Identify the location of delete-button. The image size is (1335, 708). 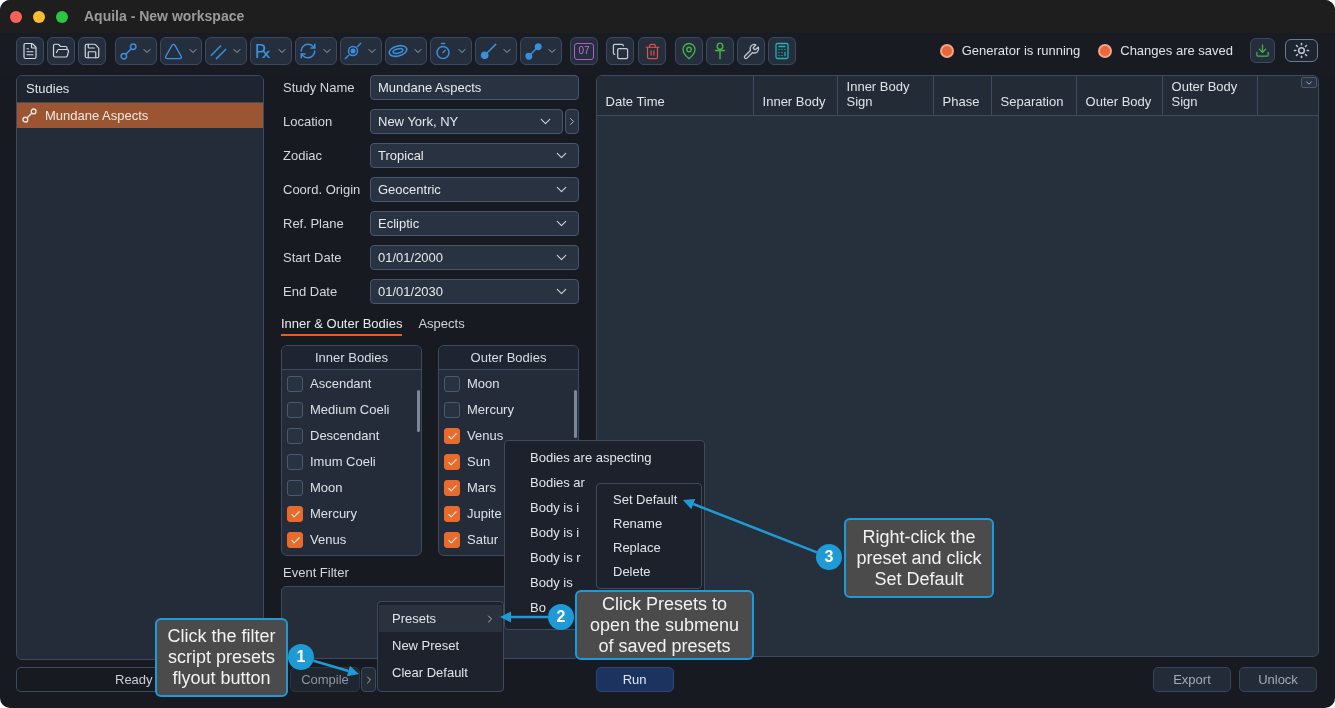
(652, 51).